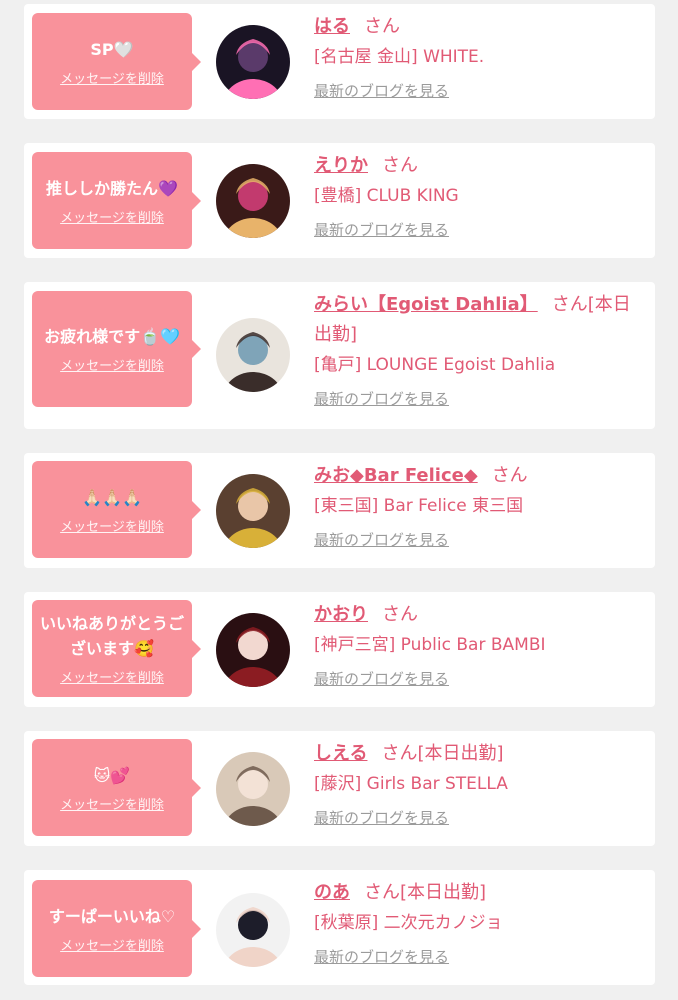 This screenshot has width=678, height=1000. Describe the element at coordinates (116, 928) in the screenshot. I see `message-bubble: すーぱーいいね♡ メッセージを削除` at that location.